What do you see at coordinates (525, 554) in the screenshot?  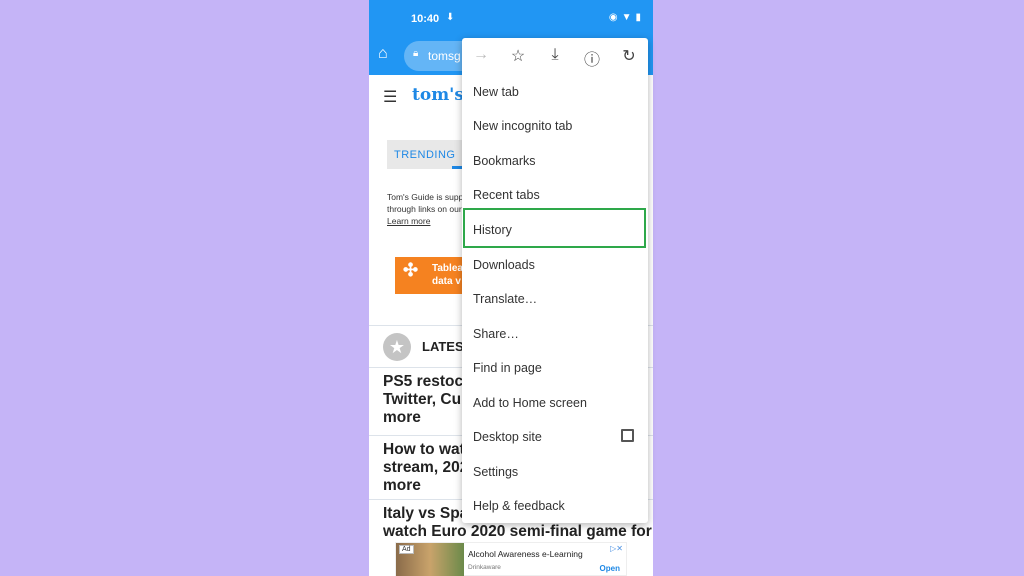 I see `ad-title: Alcohol Awareness e-Learning` at bounding box center [525, 554].